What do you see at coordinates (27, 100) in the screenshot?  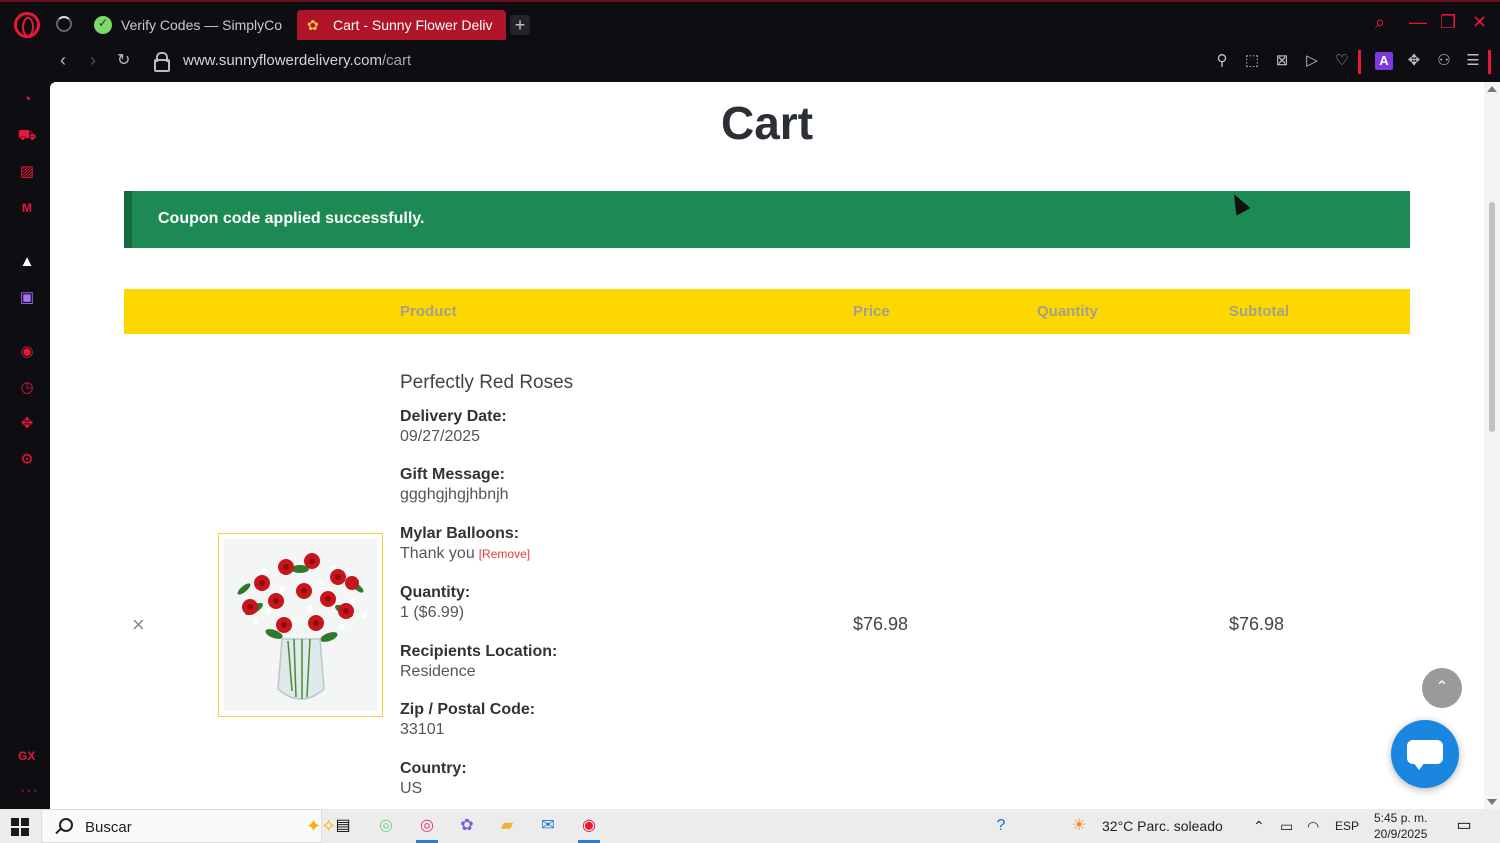 I see `speed-dial-icon: ◔` at bounding box center [27, 100].